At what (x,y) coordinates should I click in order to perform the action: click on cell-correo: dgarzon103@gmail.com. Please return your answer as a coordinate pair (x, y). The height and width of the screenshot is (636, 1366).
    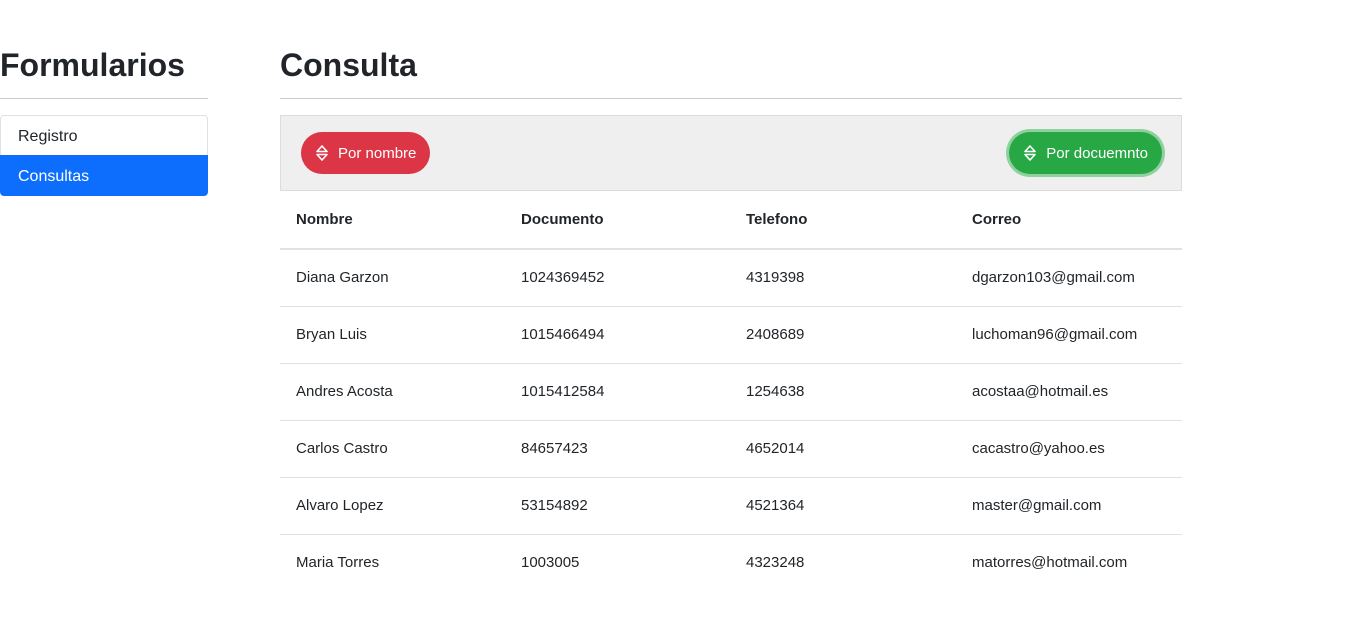
    Looking at the image, I should click on (1069, 278).